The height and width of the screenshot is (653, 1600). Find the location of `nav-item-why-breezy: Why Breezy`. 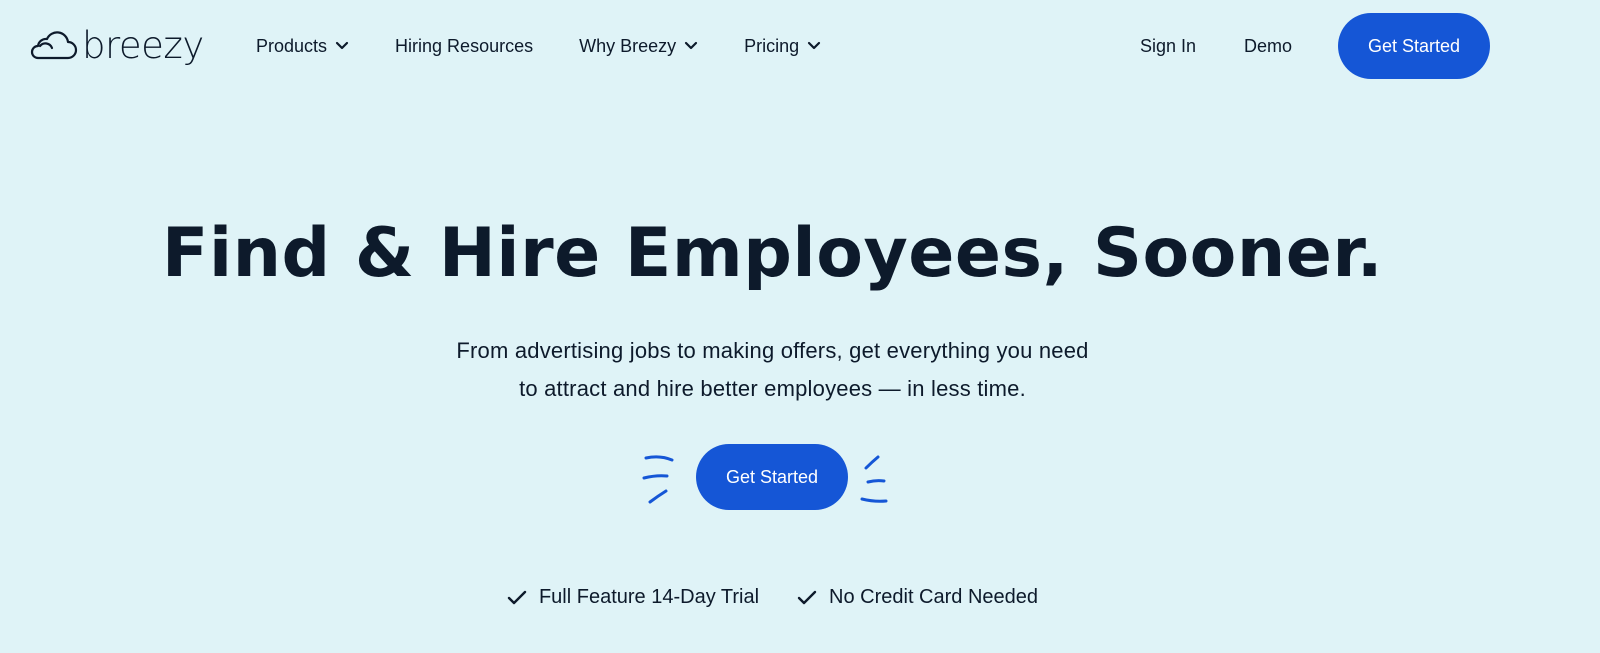

nav-item-why-breezy: Why Breezy is located at coordinates (638, 46).